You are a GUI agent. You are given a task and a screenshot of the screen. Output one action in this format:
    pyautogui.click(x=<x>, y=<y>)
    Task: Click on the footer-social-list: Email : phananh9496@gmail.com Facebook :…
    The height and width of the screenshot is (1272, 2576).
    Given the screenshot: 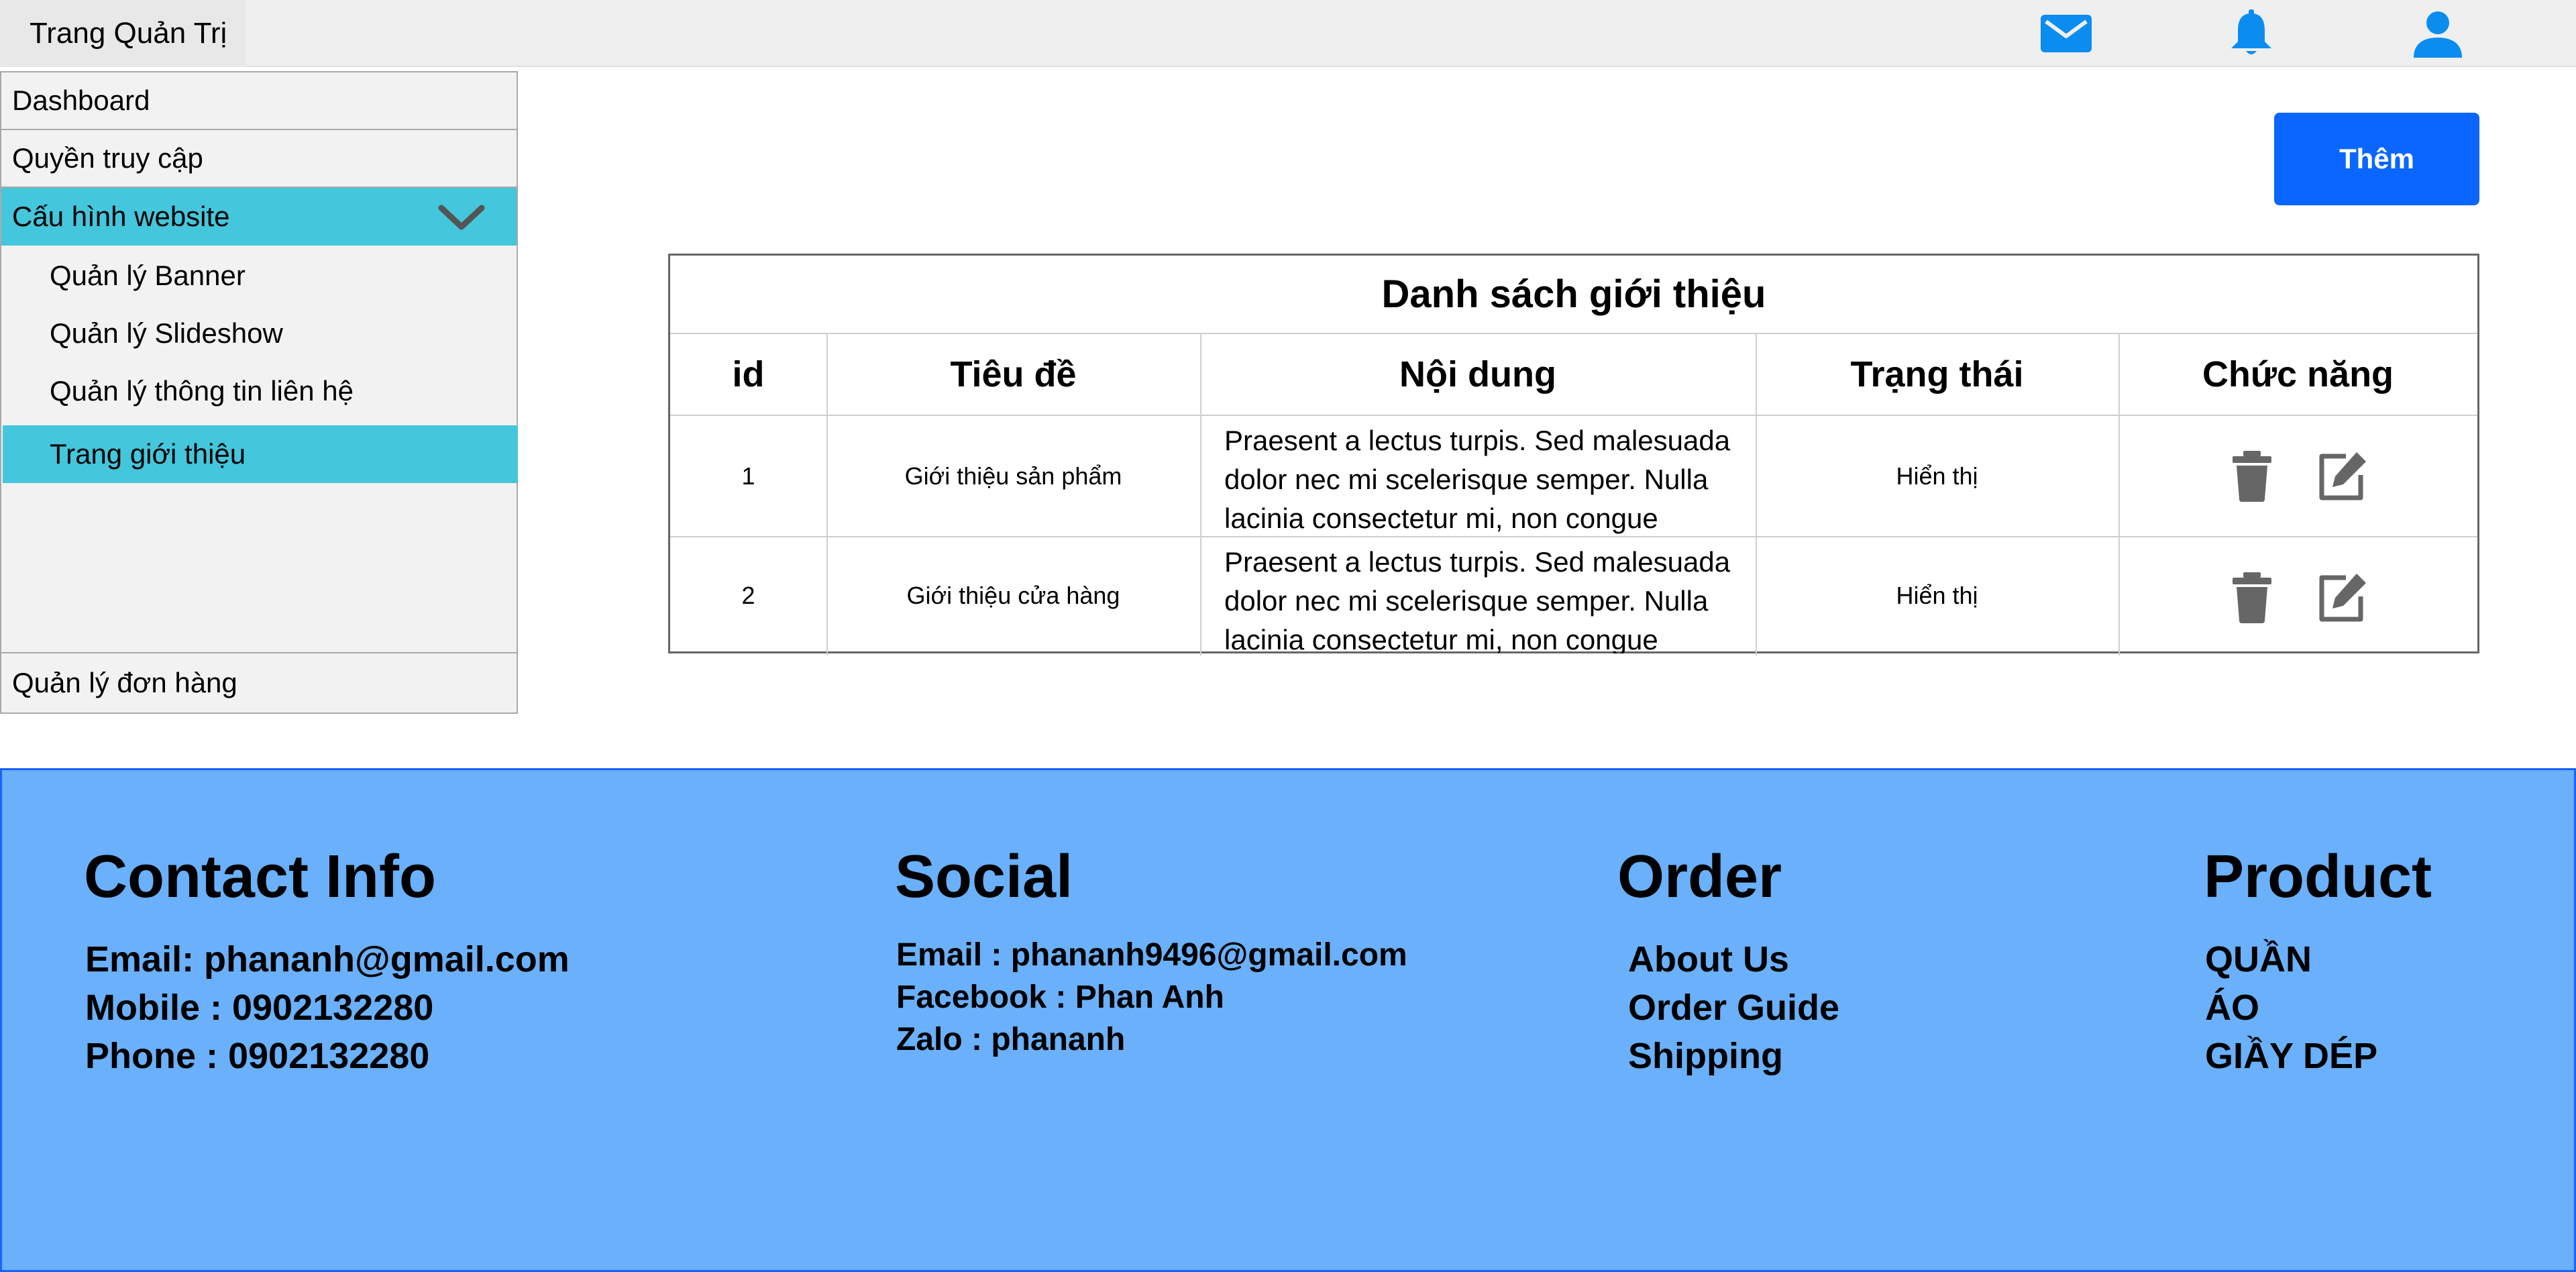 What is the action you would take?
    pyautogui.click(x=1151, y=997)
    